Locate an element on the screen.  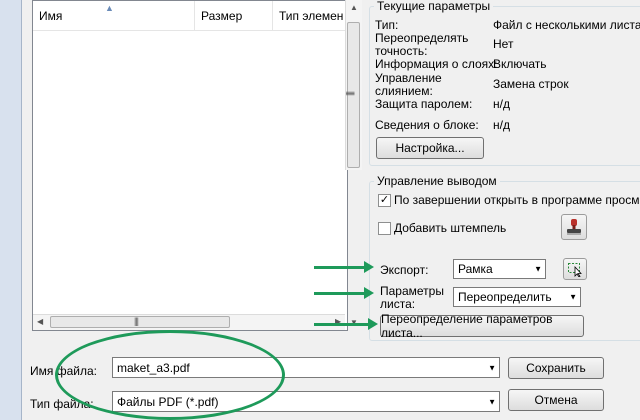
setting-precision-value: Нет is located at coordinates (503, 44).